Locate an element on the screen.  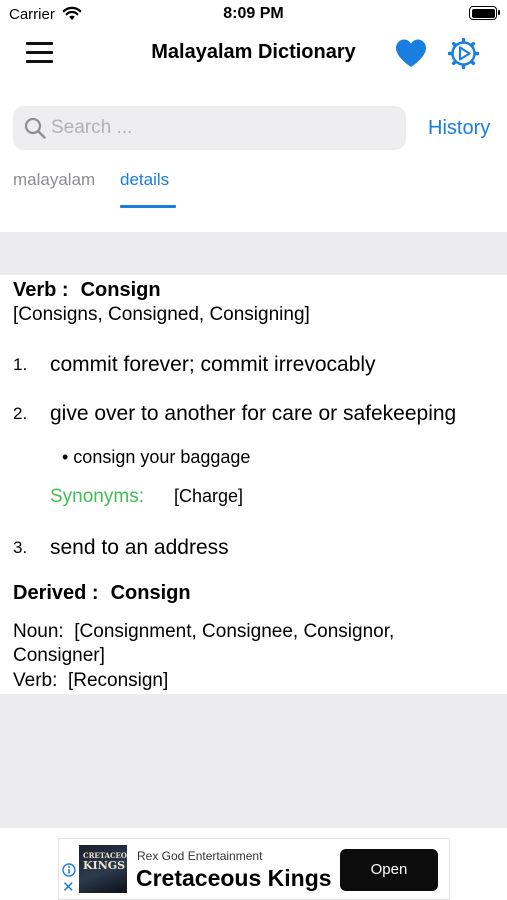
definition-number: 3. is located at coordinates (20, 547).